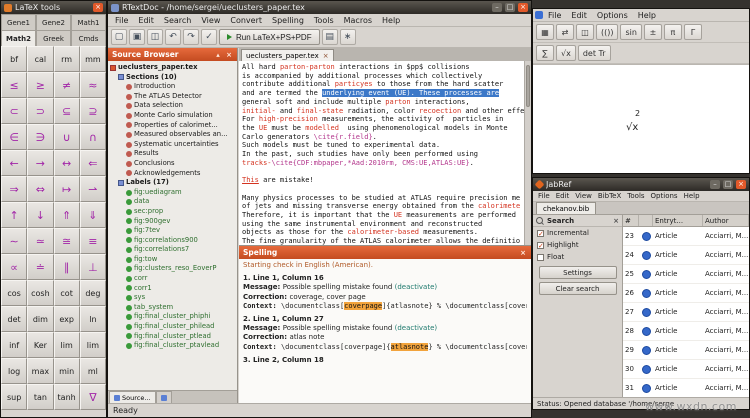  Describe the element at coordinates (577, 272) in the screenshot. I see `settings-button: Settings` at that location.